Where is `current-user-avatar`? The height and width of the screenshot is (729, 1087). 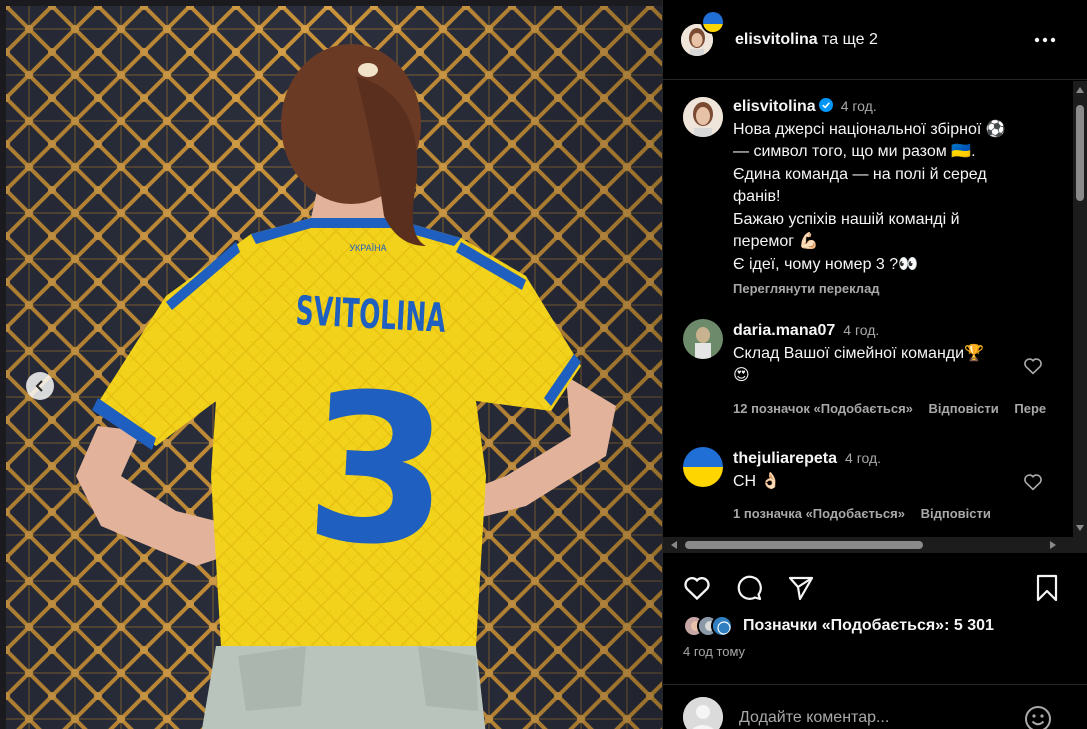
current-user-avatar is located at coordinates (703, 713).